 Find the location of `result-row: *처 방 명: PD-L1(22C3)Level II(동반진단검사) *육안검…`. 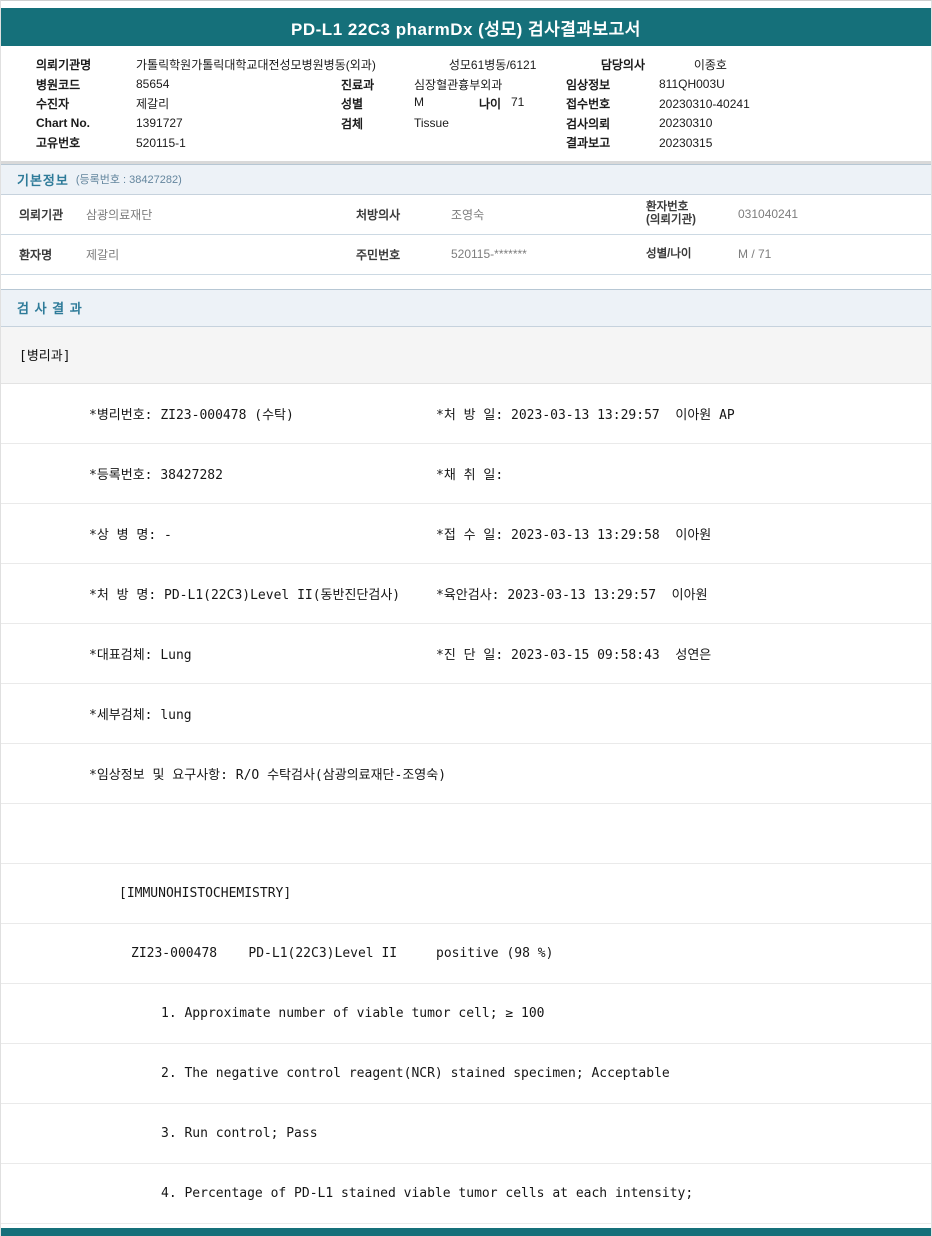

result-row: *처 방 명: PD-L1(22C3)Level II(동반진단검사) *육안검… is located at coordinates (466, 594).